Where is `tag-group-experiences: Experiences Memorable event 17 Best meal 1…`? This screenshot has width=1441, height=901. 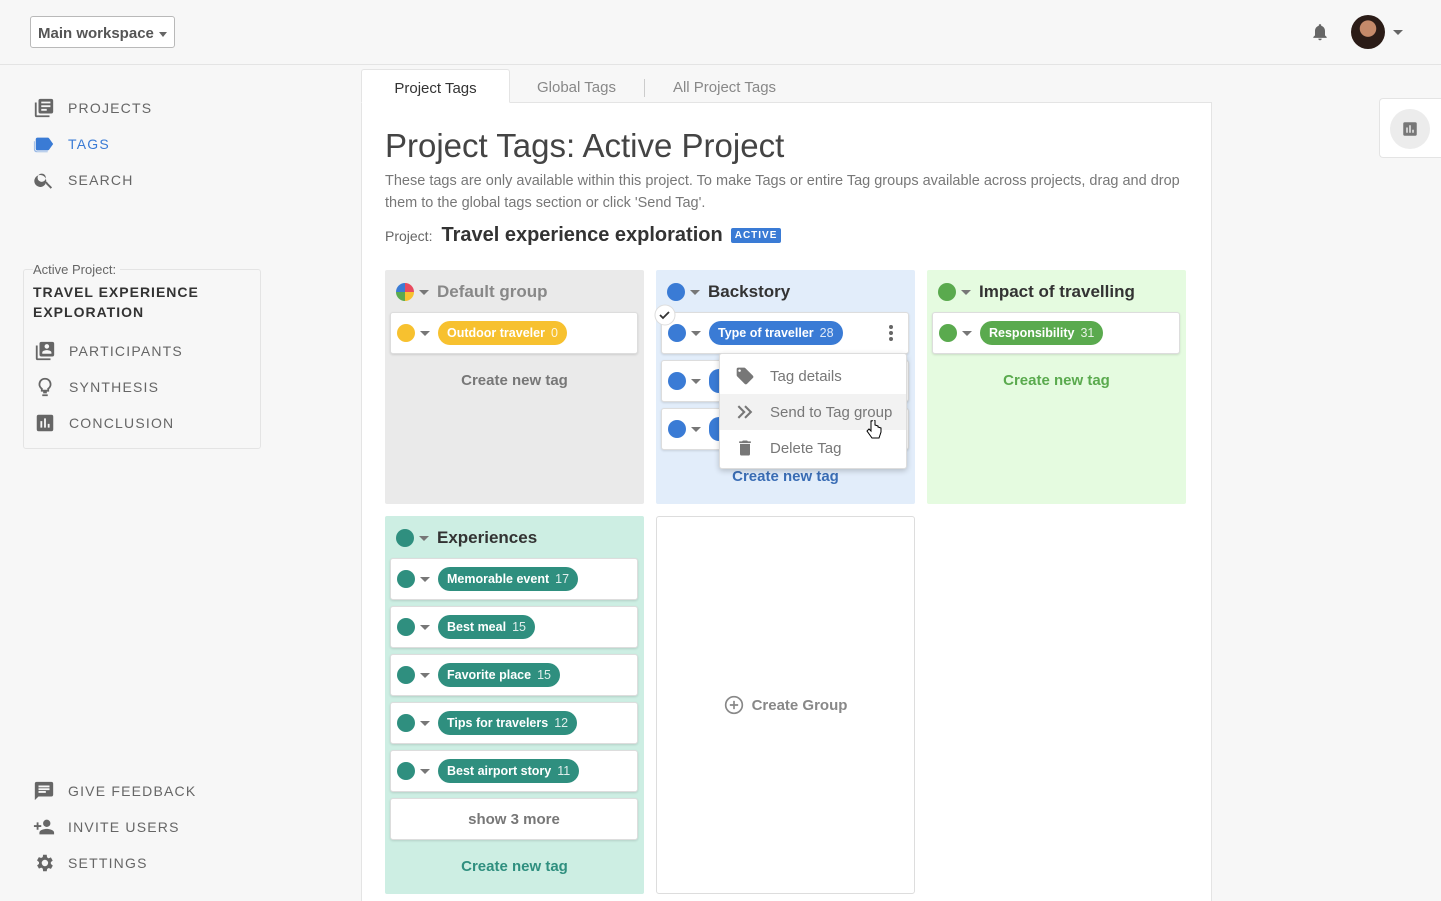 tag-group-experiences: Experiences Memorable event 17 Best meal 1… is located at coordinates (514, 705).